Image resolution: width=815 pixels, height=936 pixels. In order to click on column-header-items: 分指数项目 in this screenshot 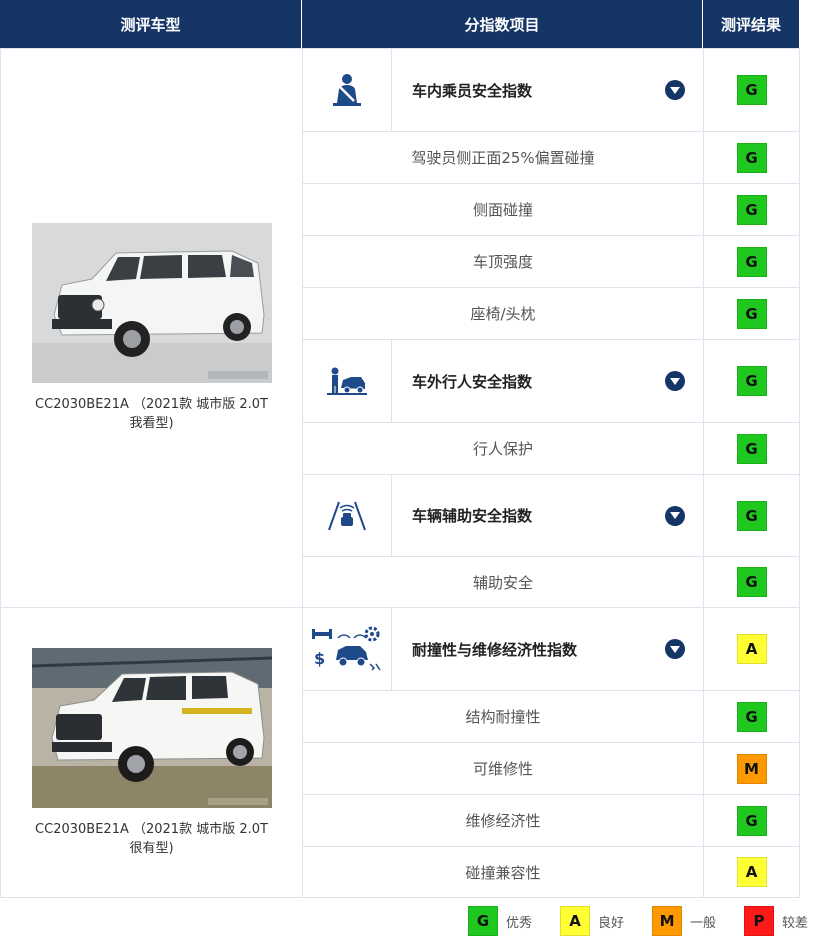, I will do `click(502, 24)`.